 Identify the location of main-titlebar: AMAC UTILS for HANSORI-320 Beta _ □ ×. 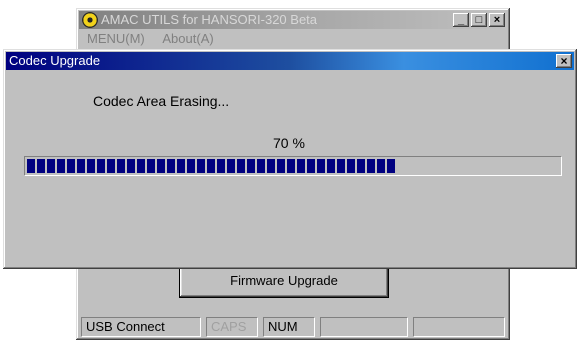
(293, 20).